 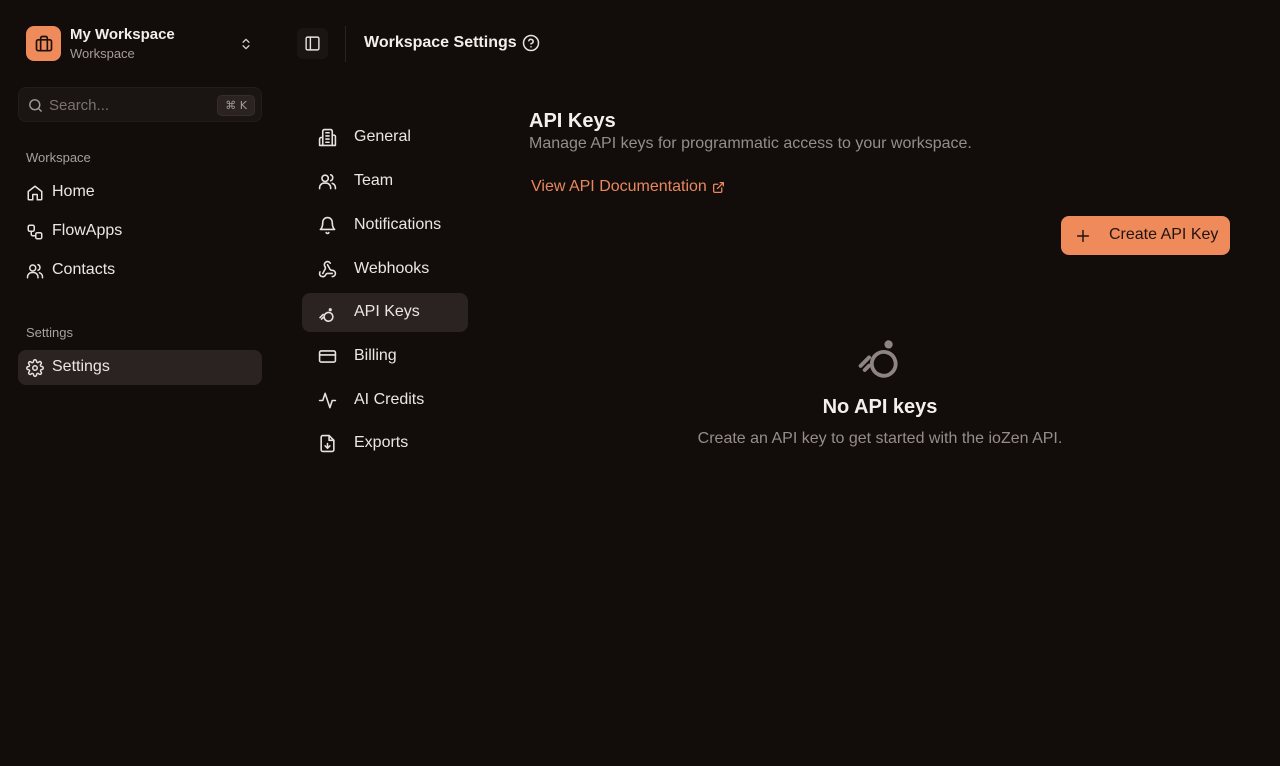 I want to click on empty-state-title: No API keys, so click(x=880, y=407).